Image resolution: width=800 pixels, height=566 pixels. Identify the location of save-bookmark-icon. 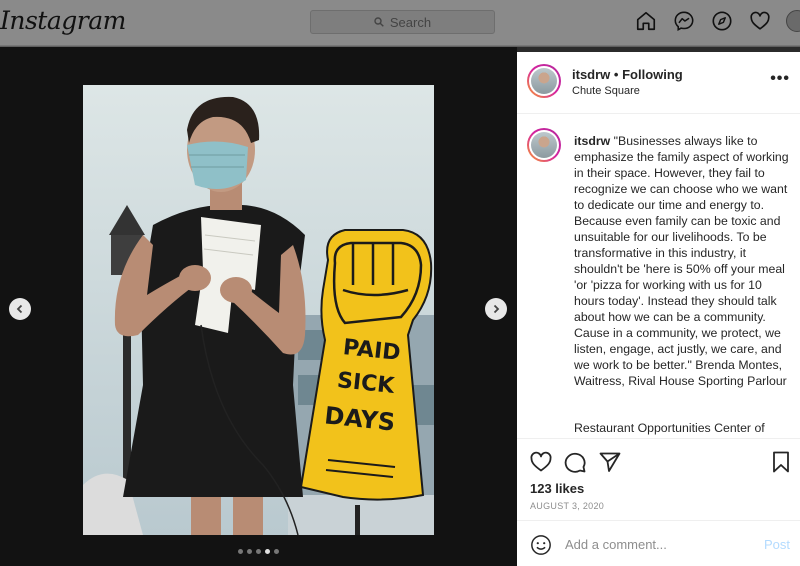
(781, 462).